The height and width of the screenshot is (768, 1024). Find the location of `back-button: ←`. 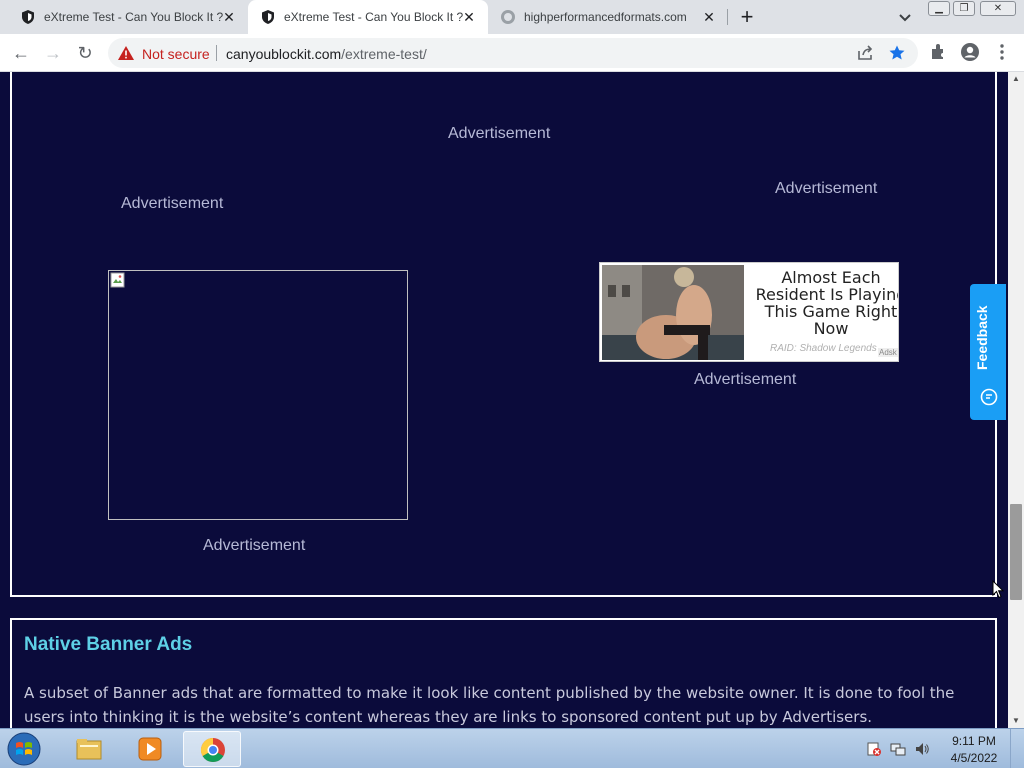

back-button: ← is located at coordinates (21, 53).